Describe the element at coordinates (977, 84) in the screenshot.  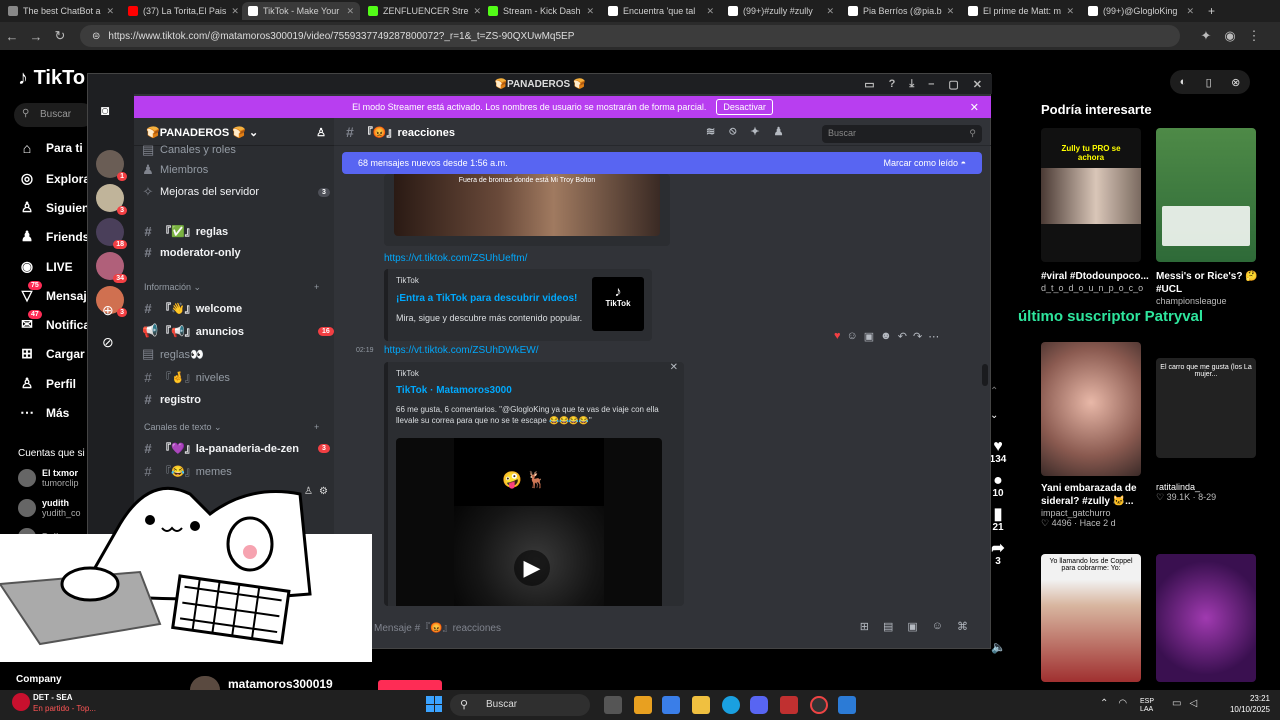
I see `close-icon: ✕` at that location.